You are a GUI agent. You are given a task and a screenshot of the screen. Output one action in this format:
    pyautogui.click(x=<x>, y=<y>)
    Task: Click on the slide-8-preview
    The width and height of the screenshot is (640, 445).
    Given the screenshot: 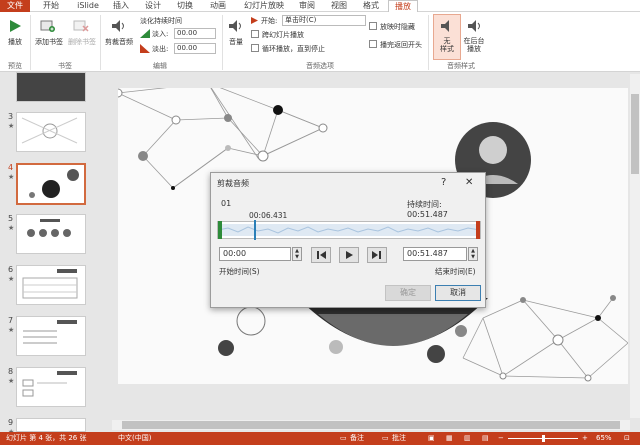 What is the action you would take?
    pyautogui.click(x=49, y=384)
    